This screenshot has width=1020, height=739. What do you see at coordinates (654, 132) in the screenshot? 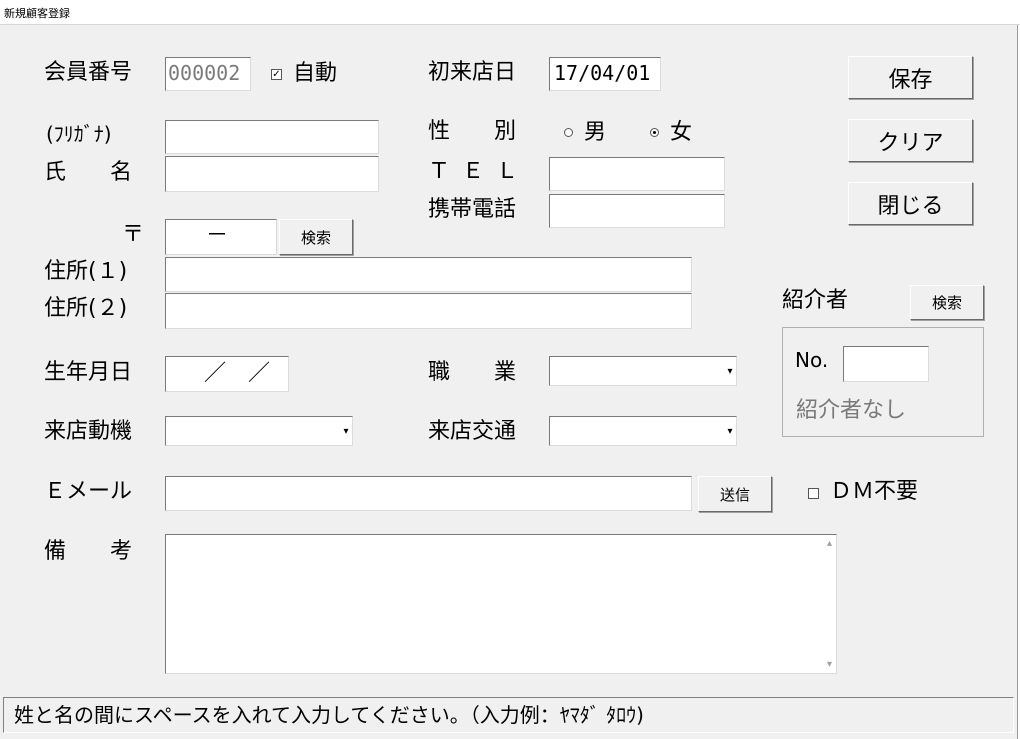
I see `gender-female-radio` at bounding box center [654, 132].